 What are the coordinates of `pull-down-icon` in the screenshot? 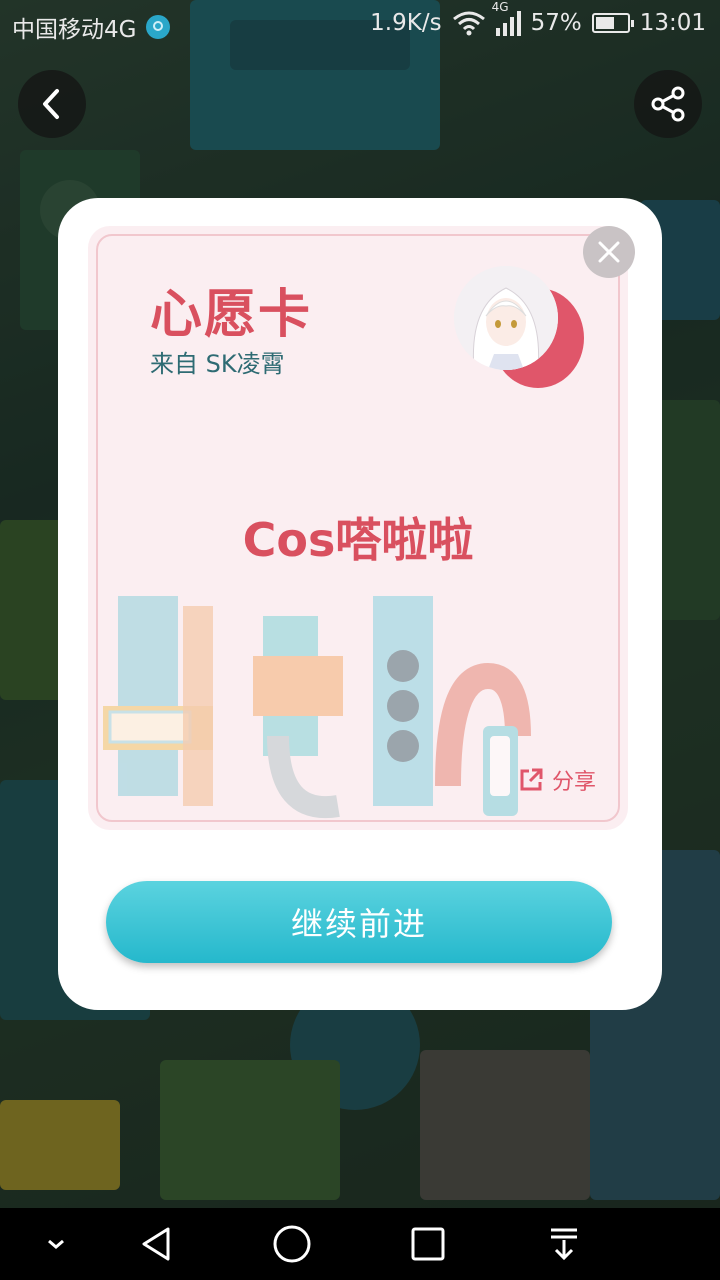 It's located at (564, 1244).